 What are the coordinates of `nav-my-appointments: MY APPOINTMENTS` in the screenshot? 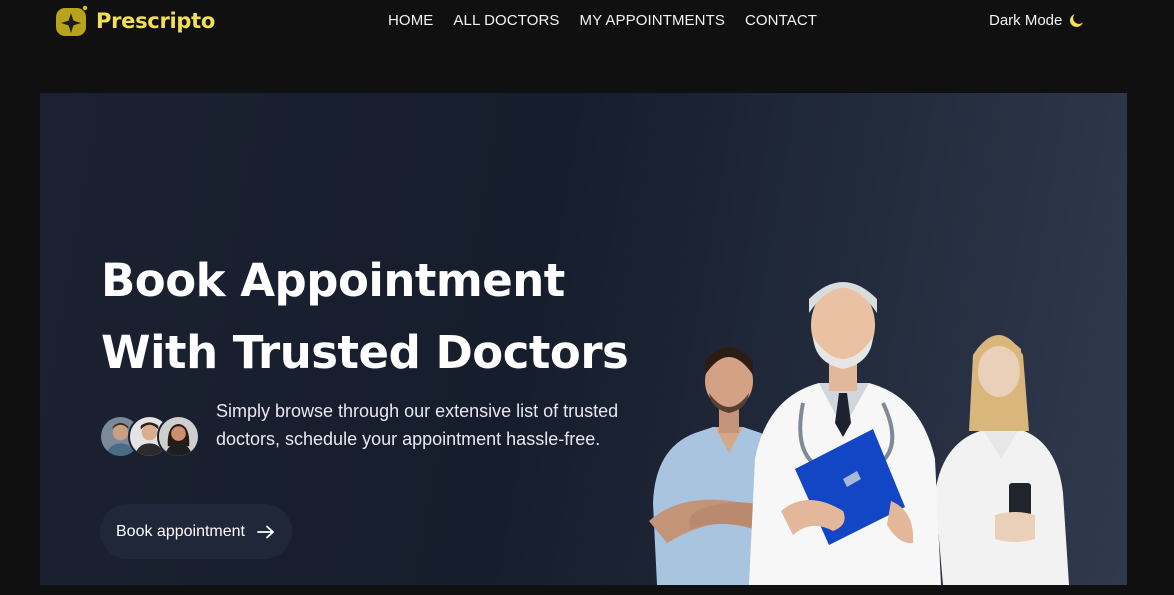 It's located at (652, 20).